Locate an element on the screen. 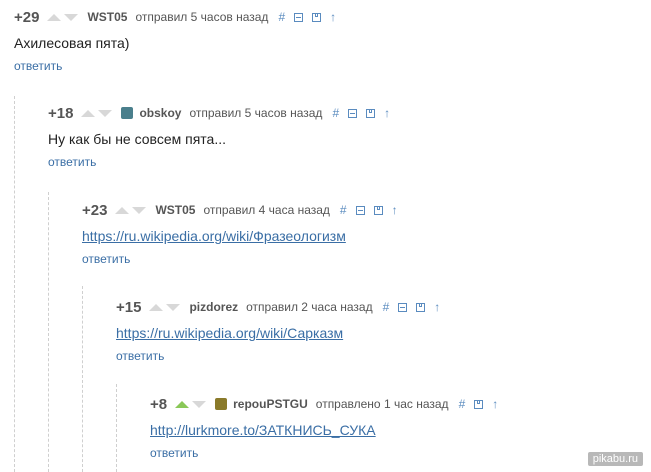 Image resolution: width=651 pixels, height=472 pixels. comment-header: +29 WST05 отправил 5 часов назад # ↑ is located at coordinates (175, 17).